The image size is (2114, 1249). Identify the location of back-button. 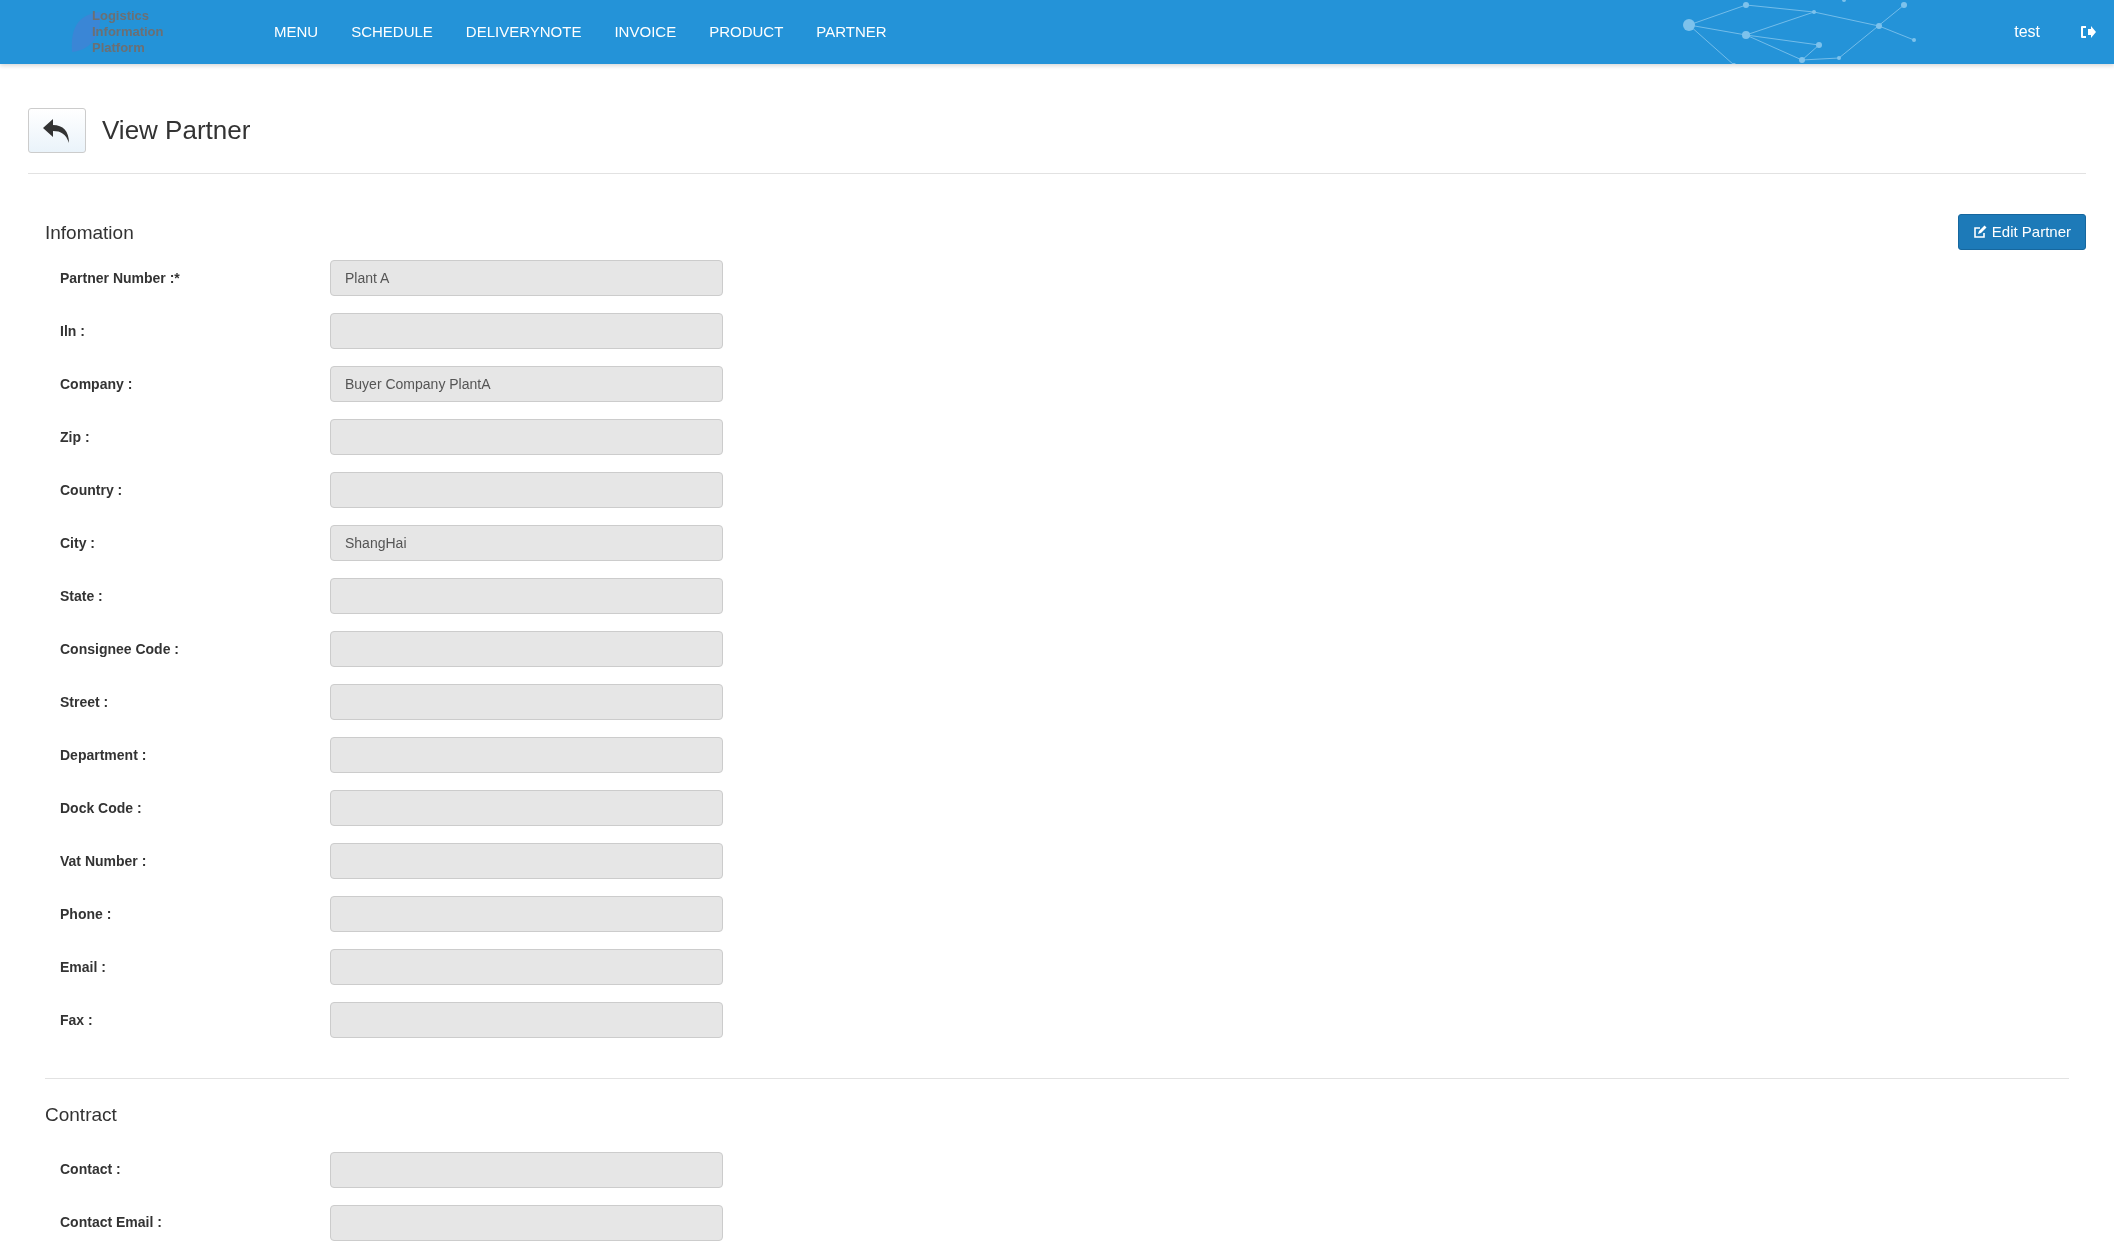
(57, 130).